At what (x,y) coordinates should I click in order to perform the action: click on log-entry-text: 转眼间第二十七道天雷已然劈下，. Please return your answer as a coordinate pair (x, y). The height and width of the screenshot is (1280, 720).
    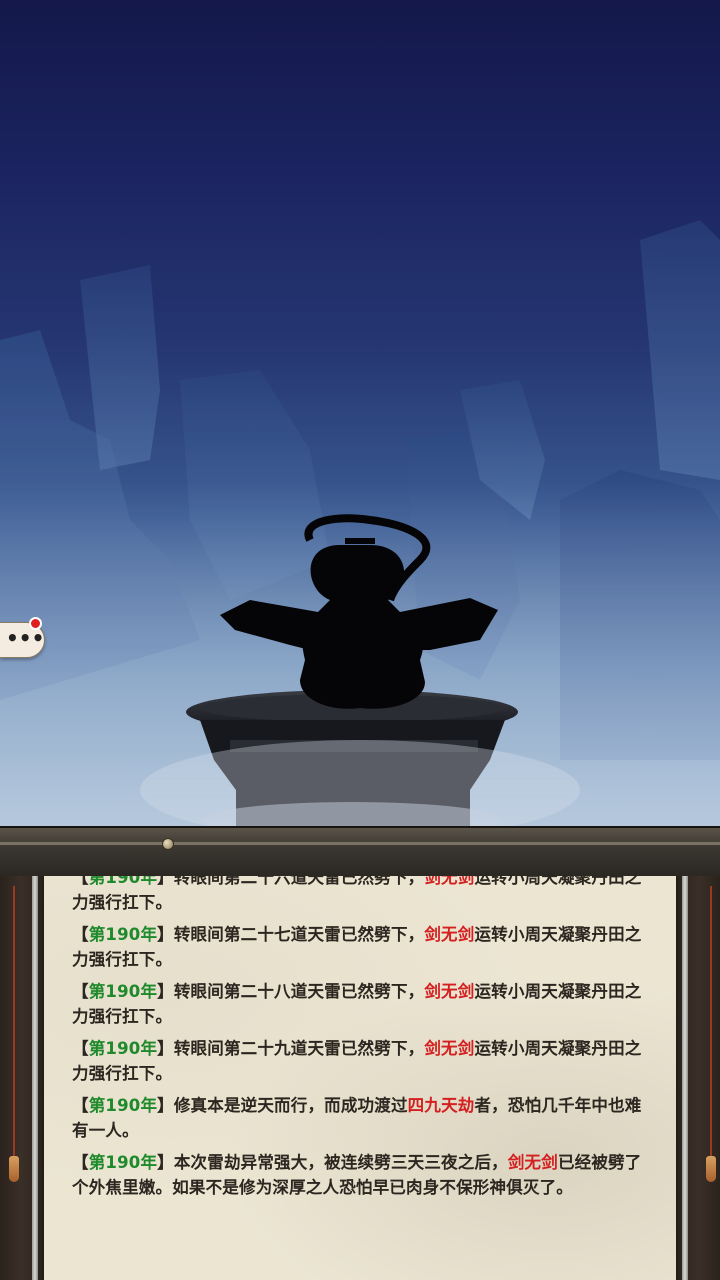
    Looking at the image, I should click on (299, 934).